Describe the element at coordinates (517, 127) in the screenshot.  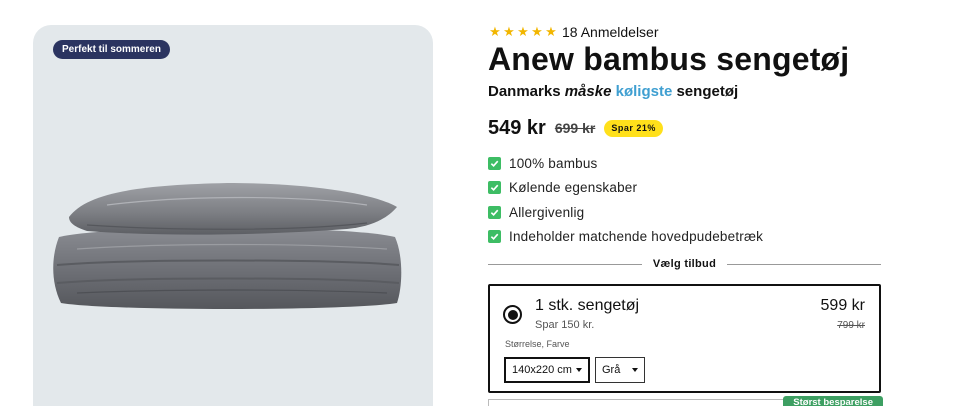
I see `current-price: 549 kr` at that location.